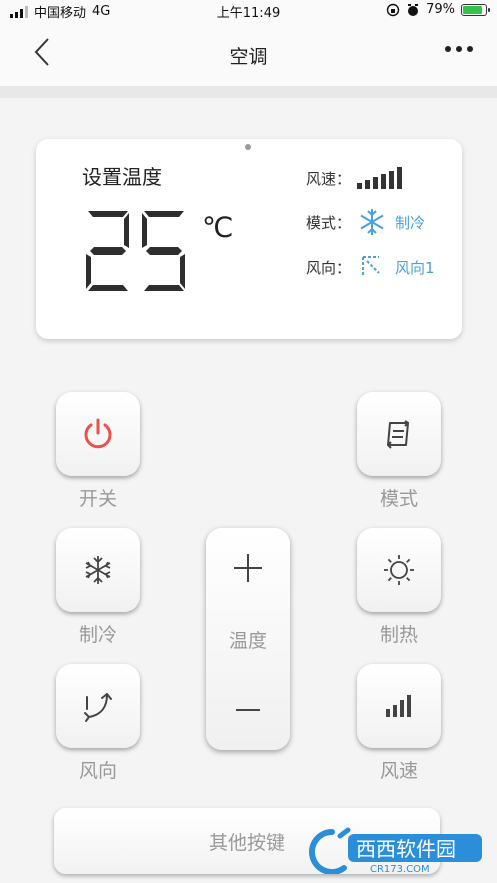 The image size is (497, 883). I want to click on fan-speed-label: 风速：, so click(329, 178).